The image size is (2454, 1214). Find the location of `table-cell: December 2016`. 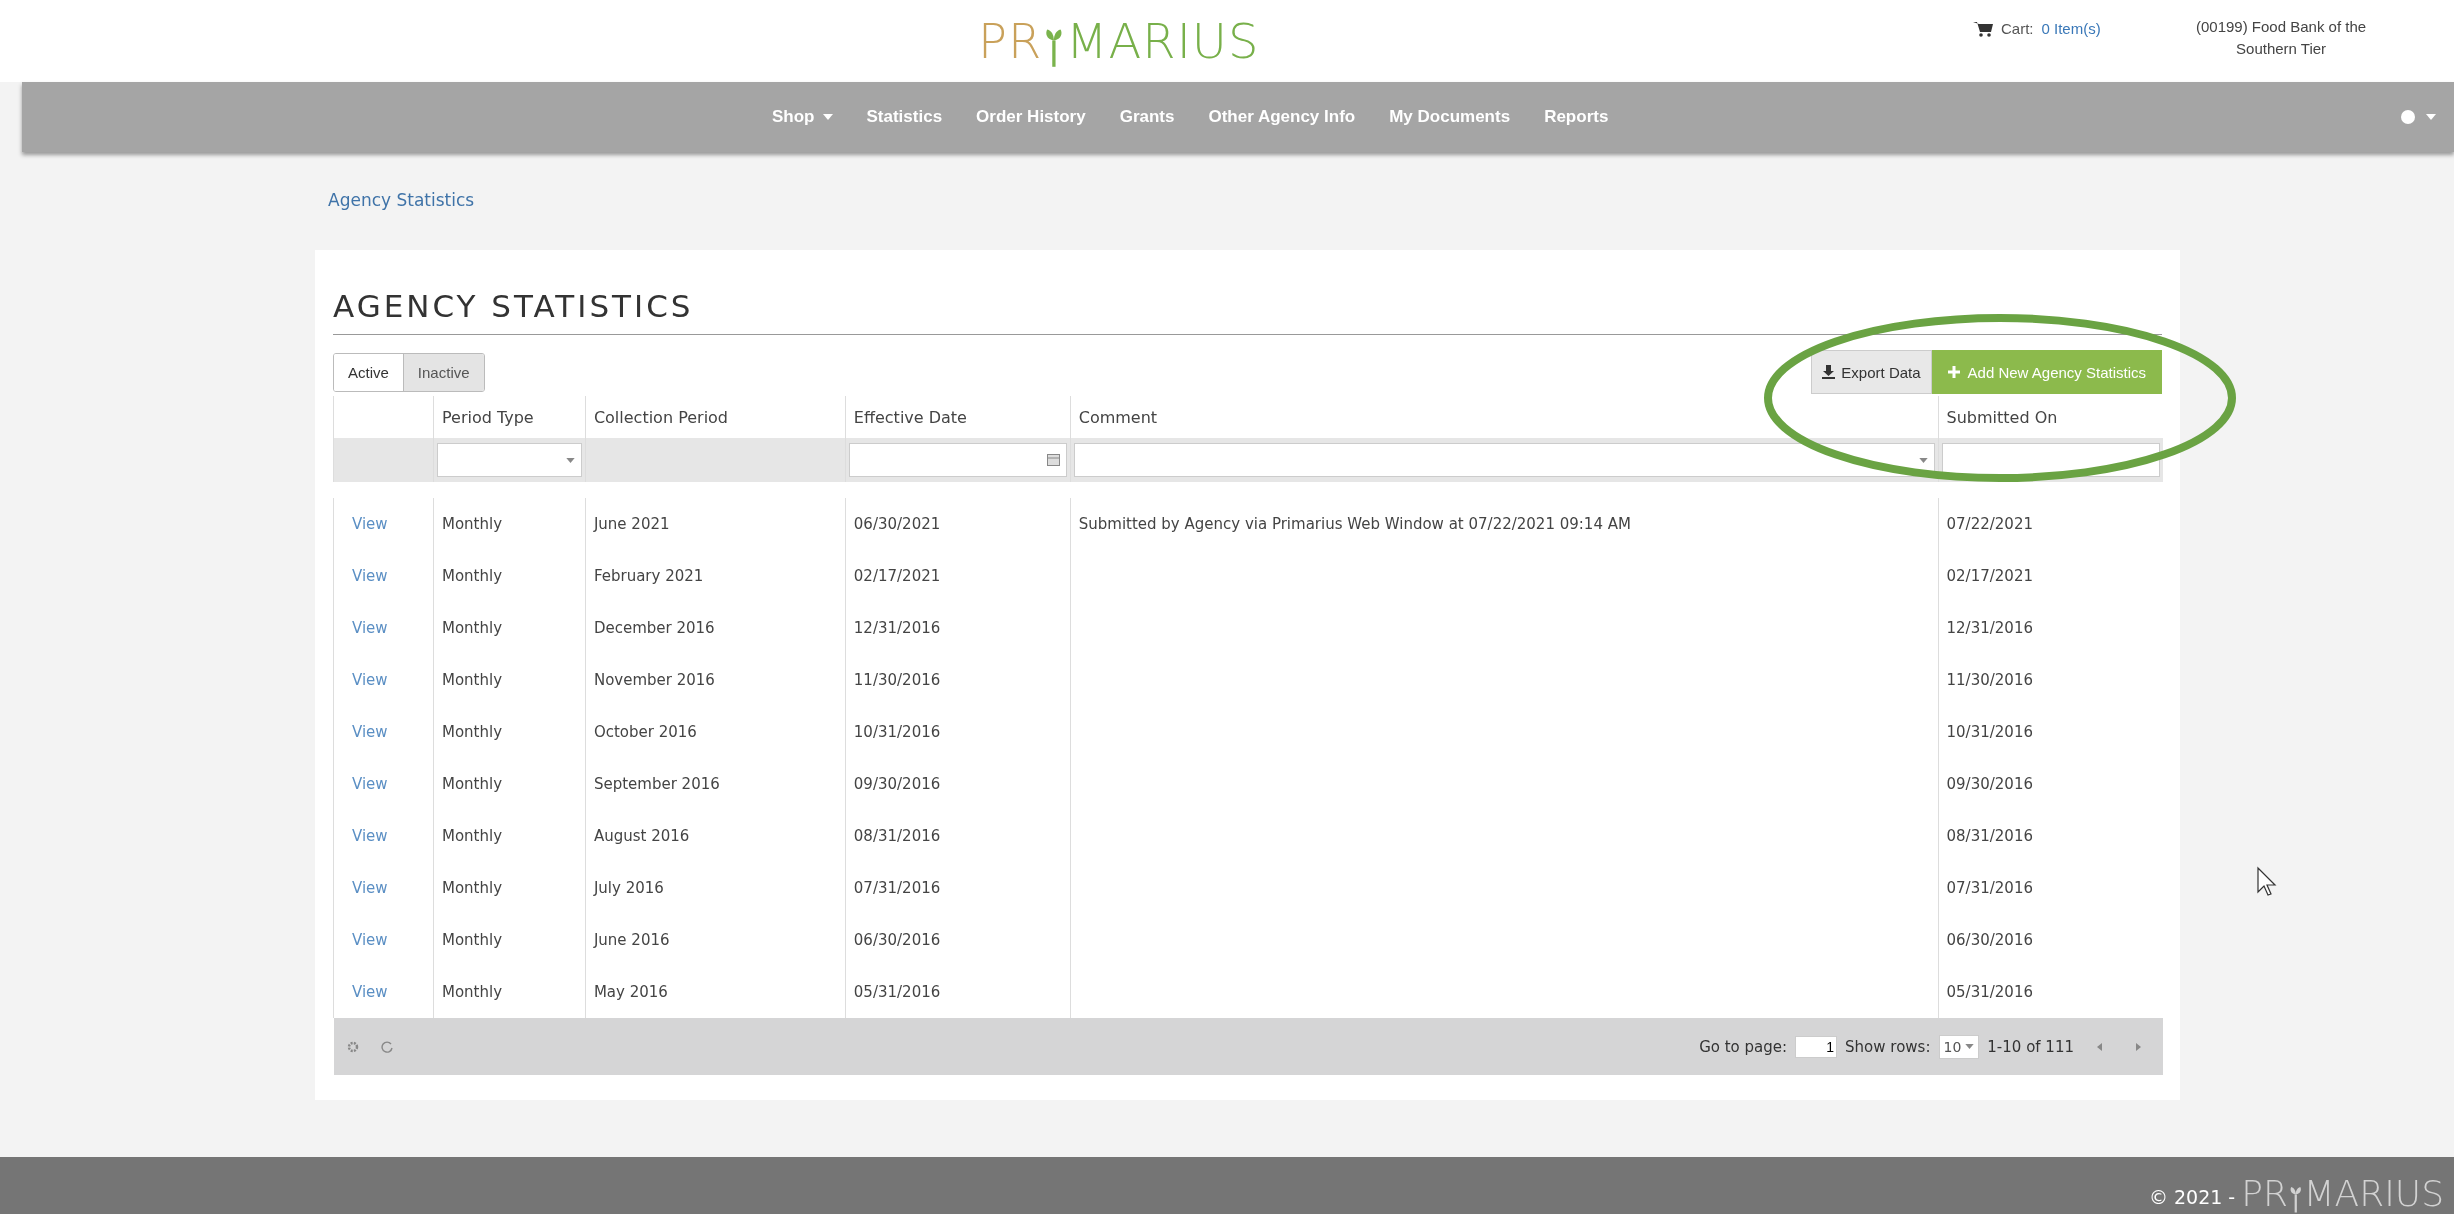

table-cell: December 2016 is located at coordinates (654, 628).